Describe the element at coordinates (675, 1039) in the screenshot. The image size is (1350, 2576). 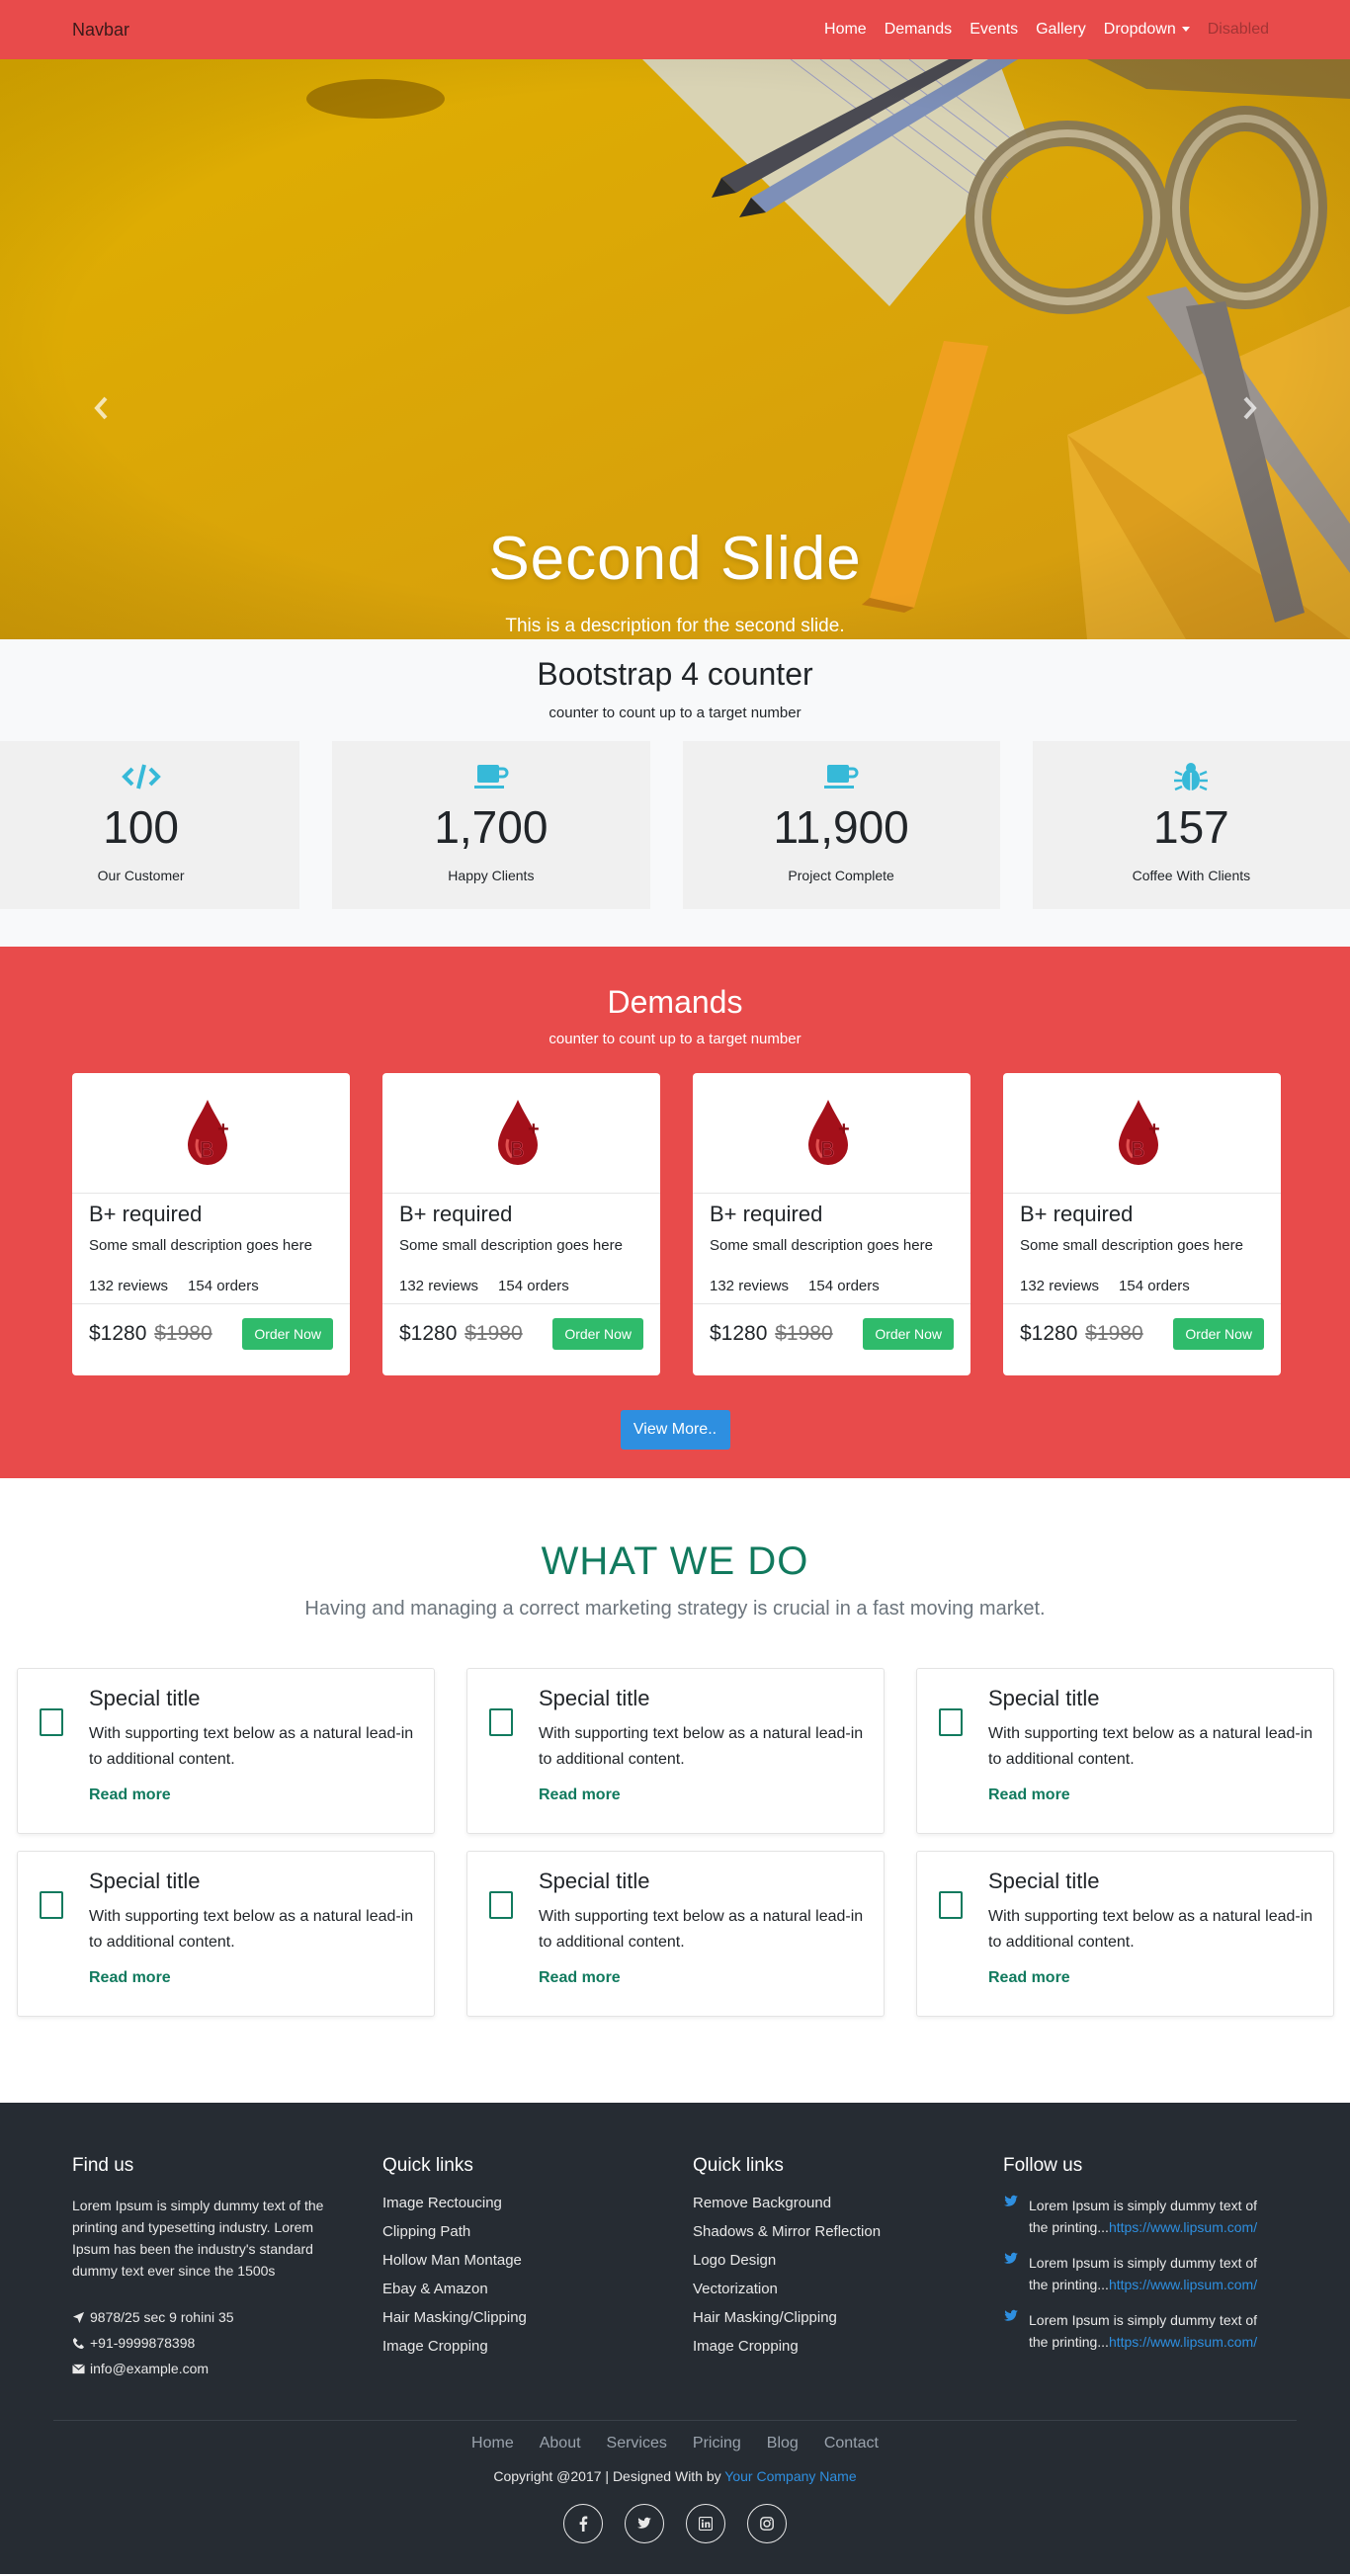
I see `demands-subtitle: counter to count up to a target number` at that location.